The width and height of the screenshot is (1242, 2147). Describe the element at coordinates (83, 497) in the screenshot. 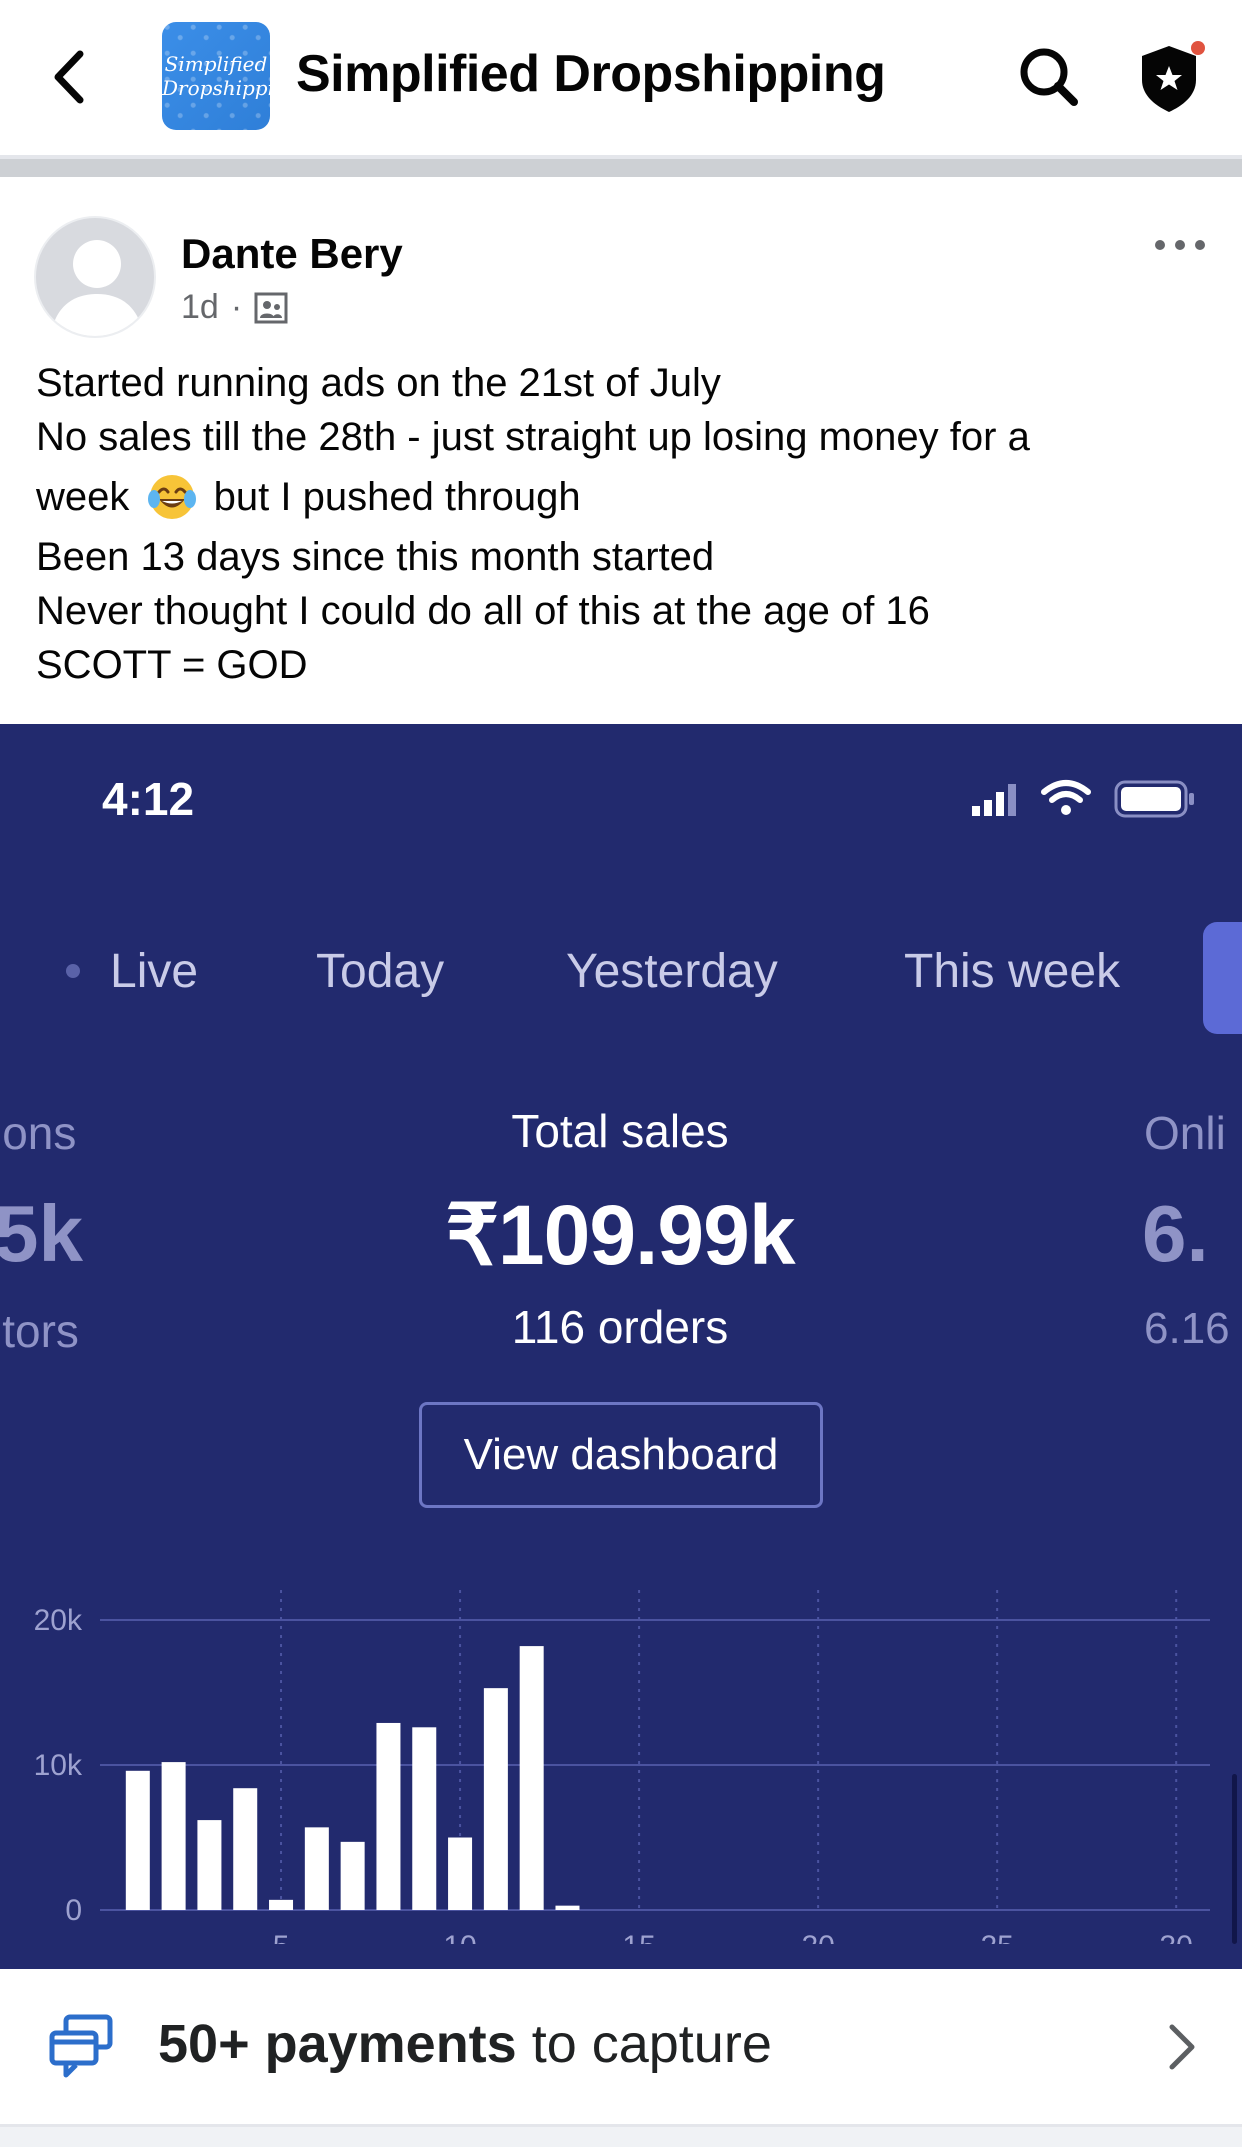

I see `post-line-part: week` at that location.